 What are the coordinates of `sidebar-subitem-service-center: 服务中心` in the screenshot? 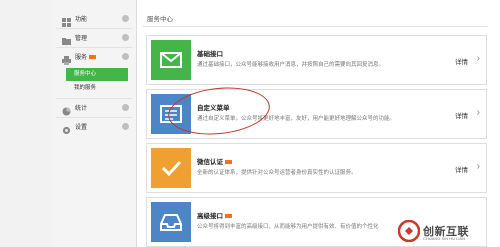 It's located at (97, 74).